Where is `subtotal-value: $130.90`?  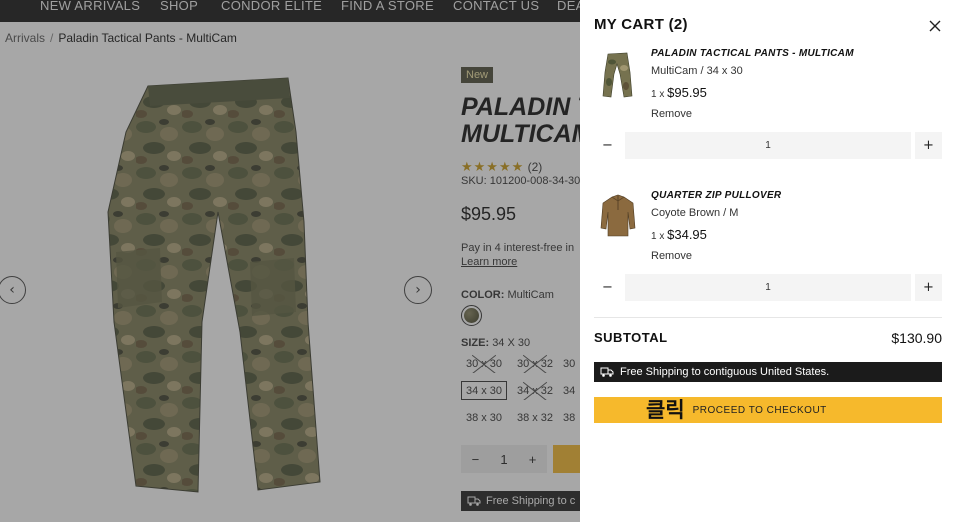 subtotal-value: $130.90 is located at coordinates (916, 338).